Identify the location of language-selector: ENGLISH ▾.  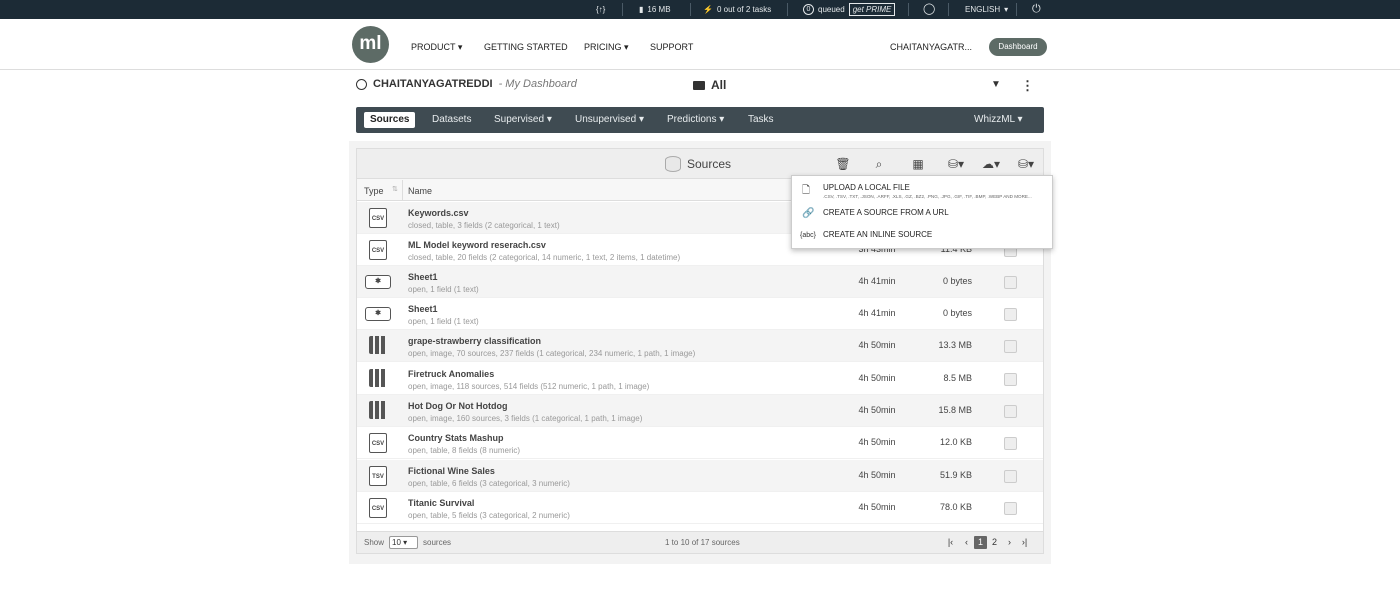
(986, 9).